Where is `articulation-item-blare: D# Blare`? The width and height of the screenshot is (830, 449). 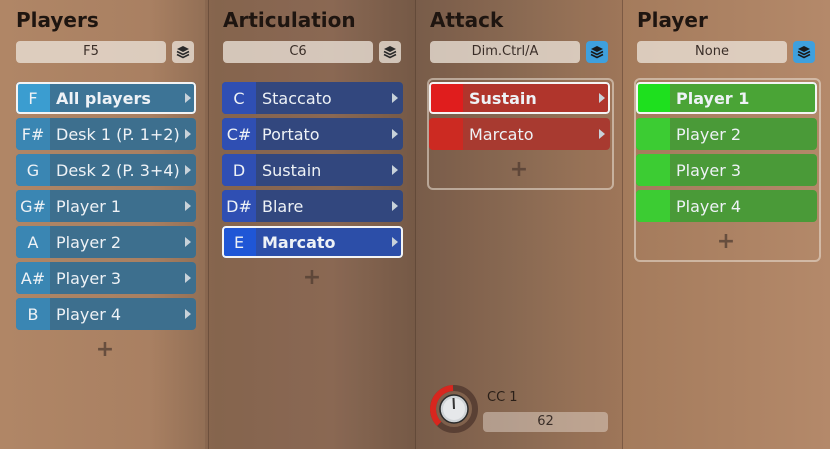
articulation-item-blare: D# Blare is located at coordinates (312, 206).